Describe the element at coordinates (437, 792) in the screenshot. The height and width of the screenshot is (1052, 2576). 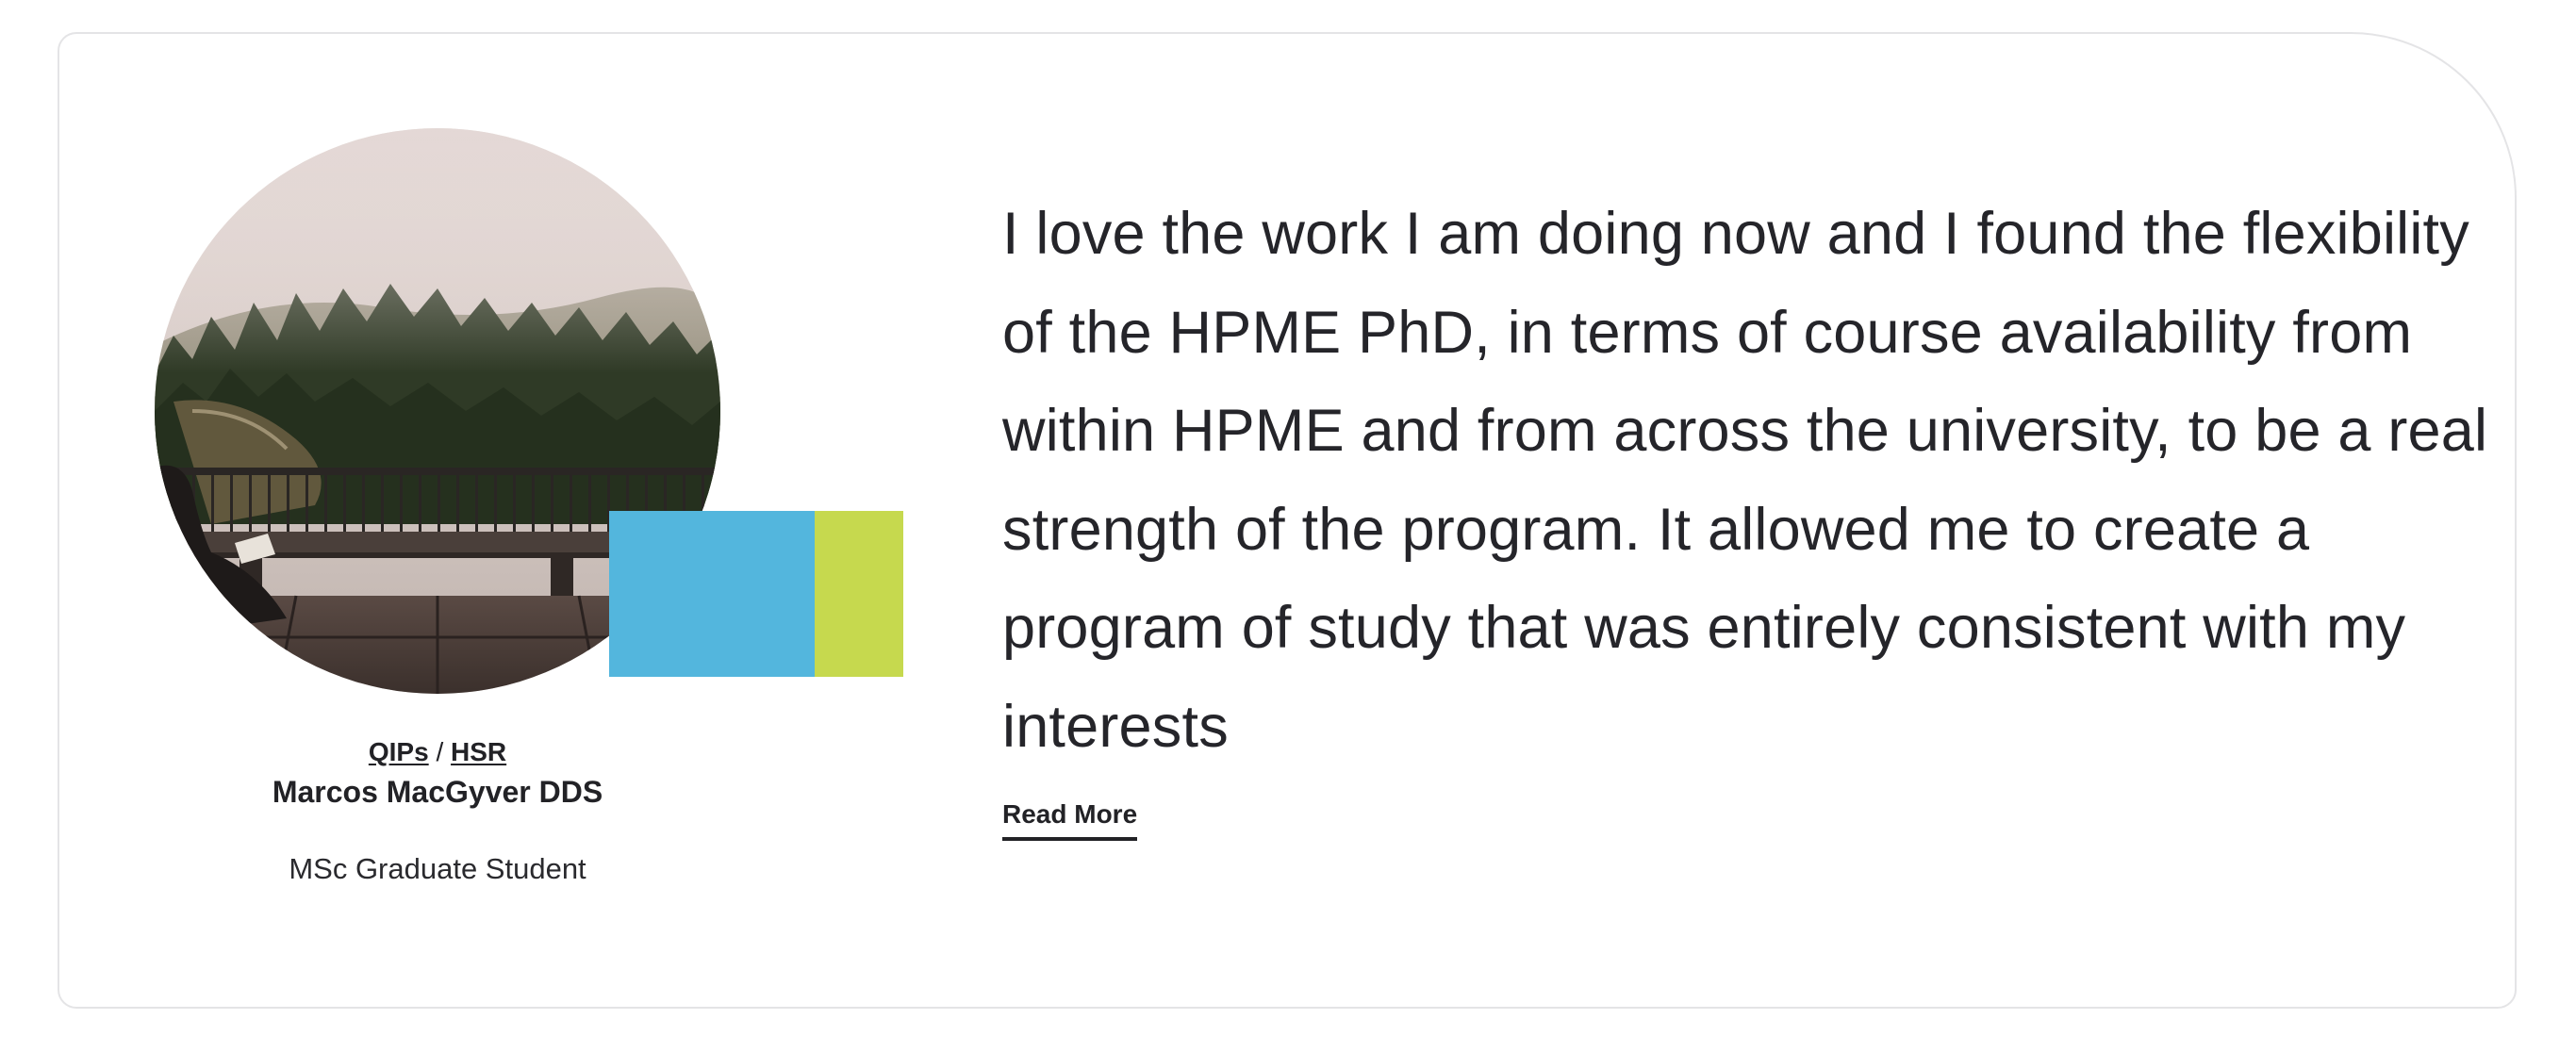
I see `person-name: Marcos MacGyver DDS` at that location.